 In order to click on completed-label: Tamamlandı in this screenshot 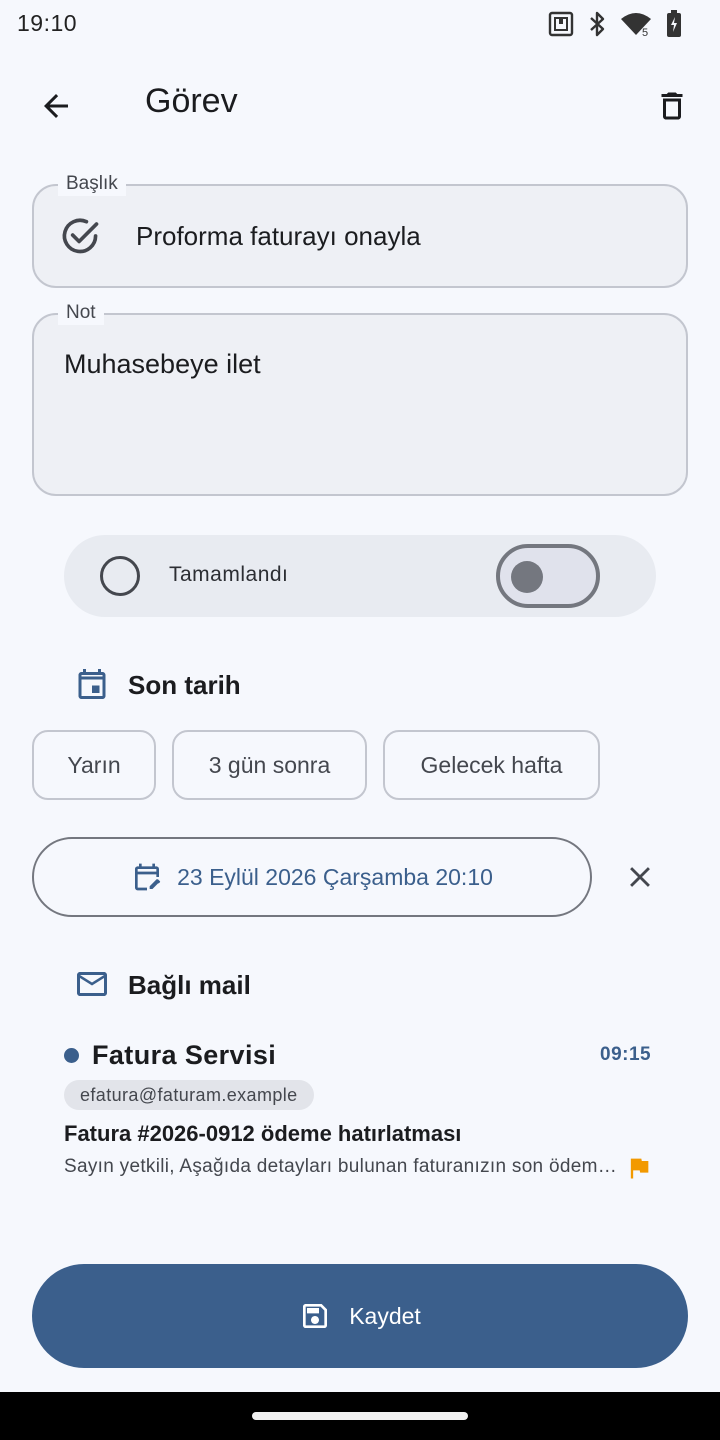, I will do `click(229, 574)`.